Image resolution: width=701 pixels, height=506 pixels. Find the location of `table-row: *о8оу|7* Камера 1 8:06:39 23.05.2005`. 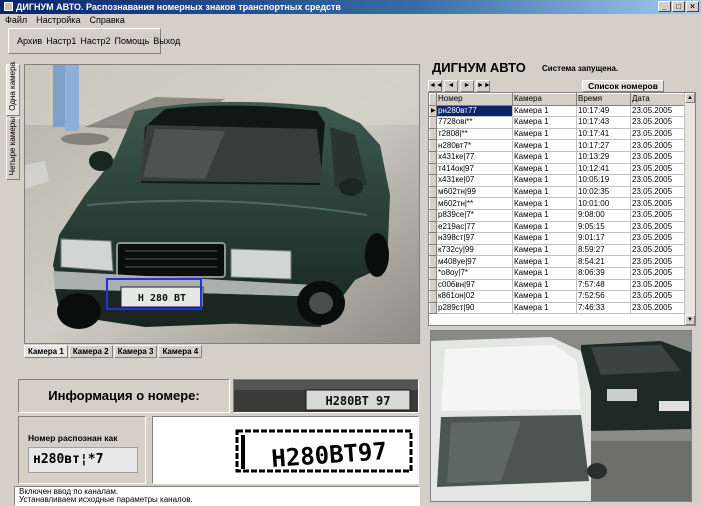

table-row: *о8оу|7* Камера 1 8:06:39 23.05.2005 is located at coordinates (557, 273).